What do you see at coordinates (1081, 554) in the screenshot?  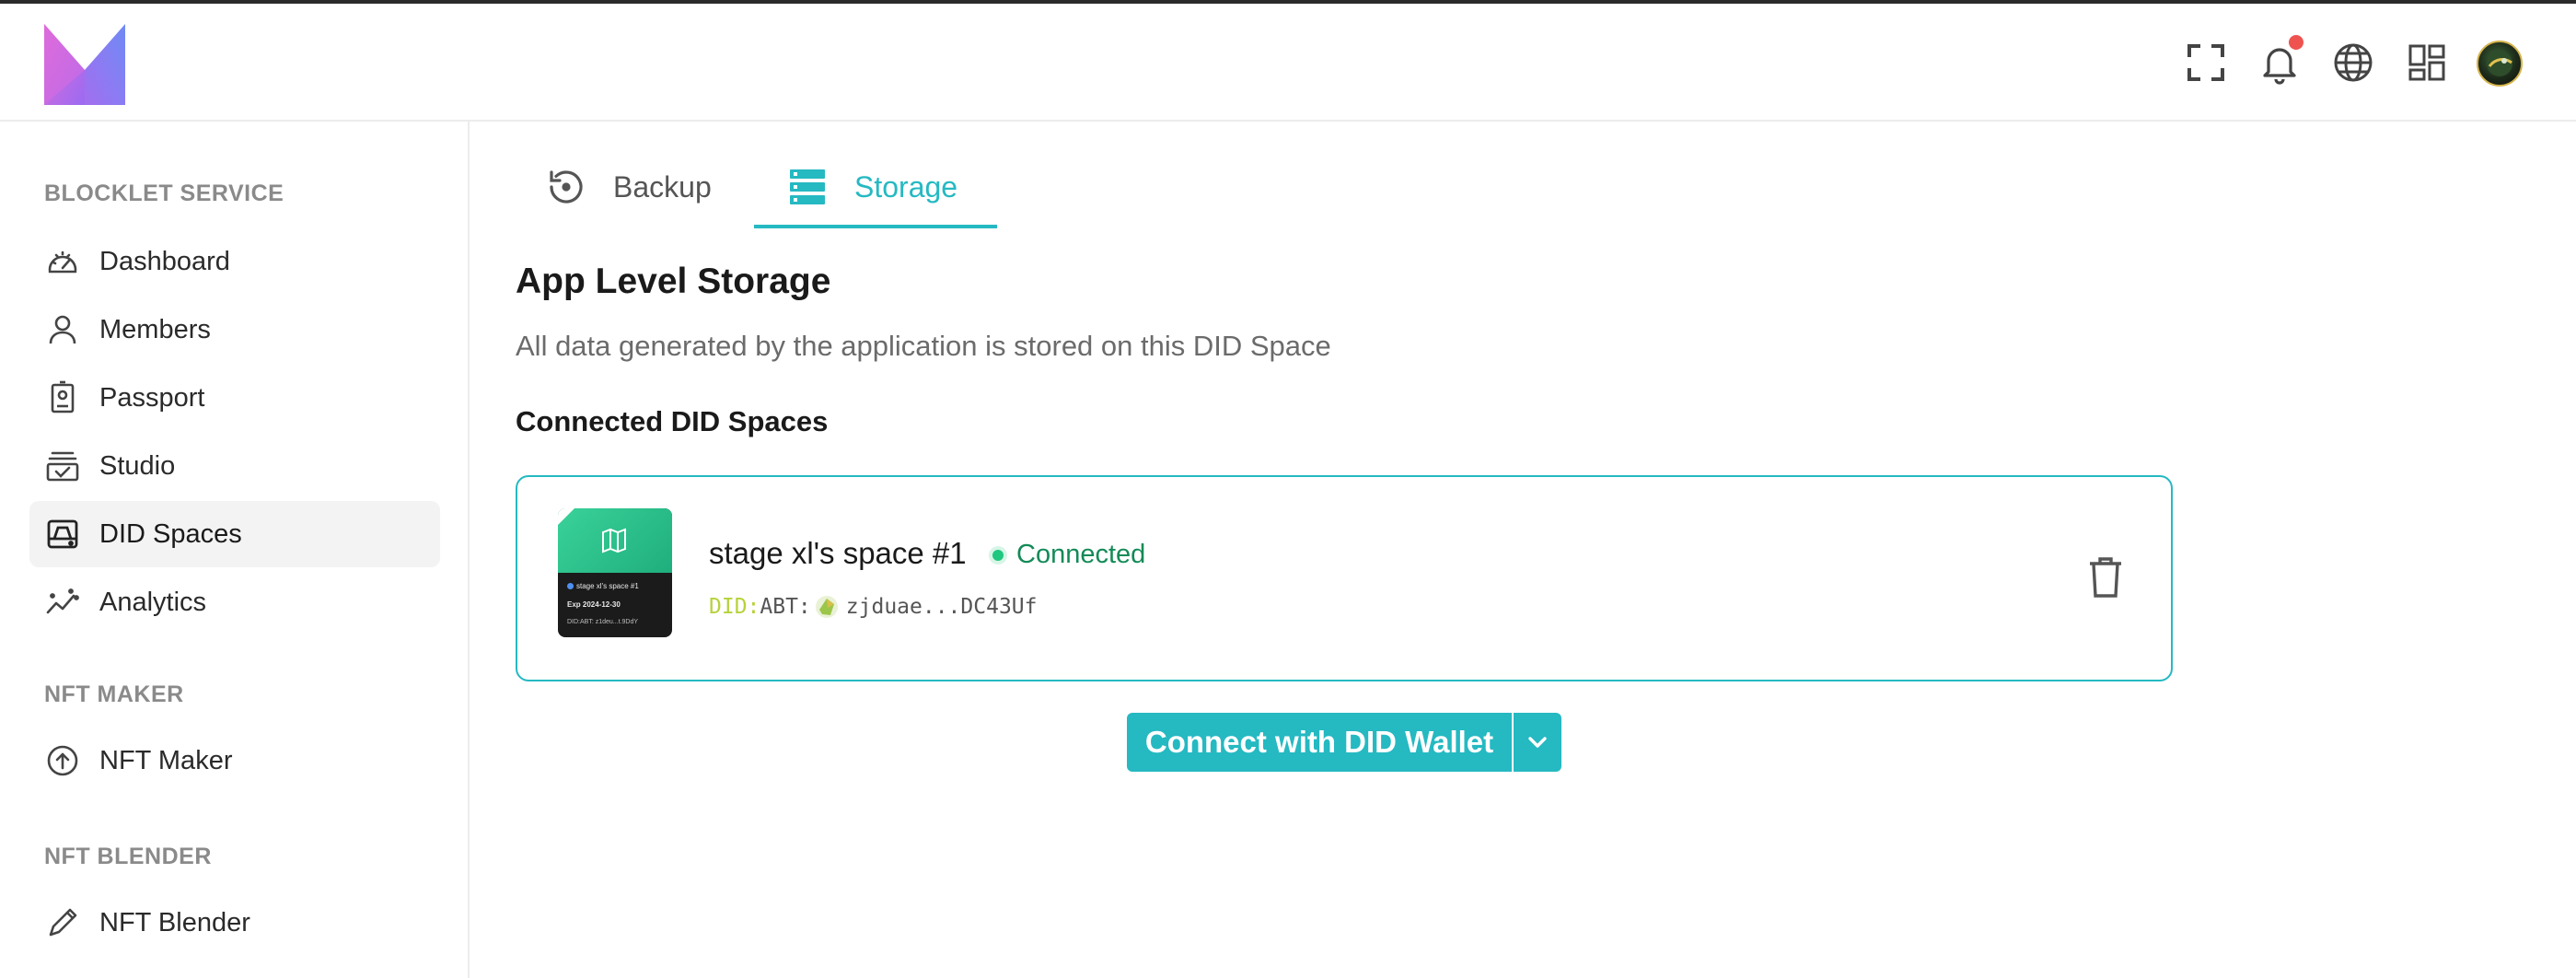 I see `status-text: Connected` at bounding box center [1081, 554].